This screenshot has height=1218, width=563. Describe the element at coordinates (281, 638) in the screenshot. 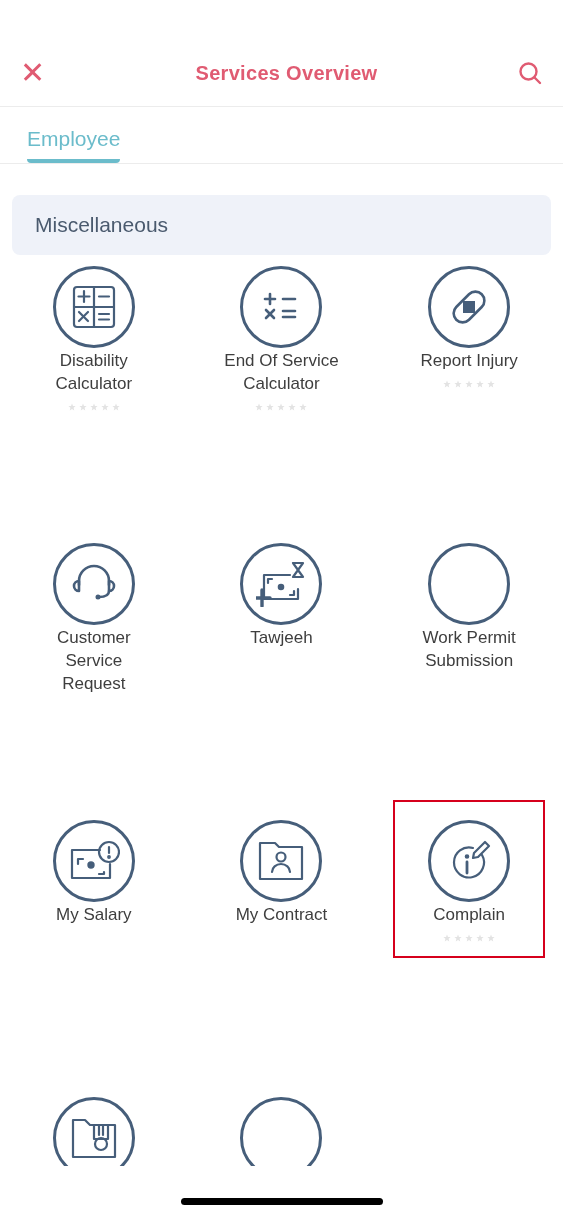

I see `service-label: Tawjeeh` at that location.